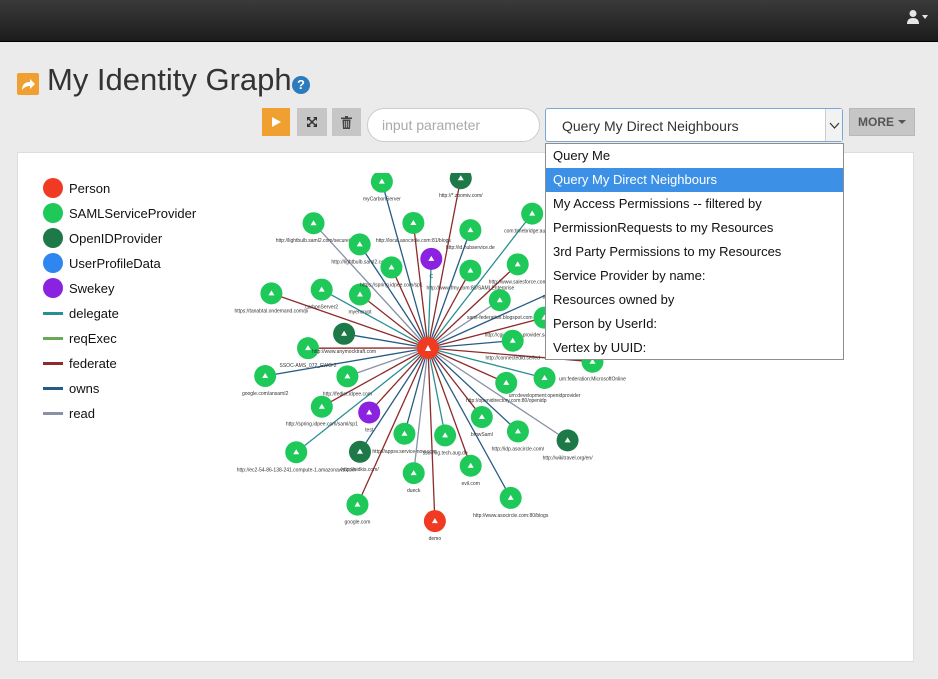 Image resolution: width=938 pixels, height=679 pixels. I want to click on play-icon, so click(276, 122).